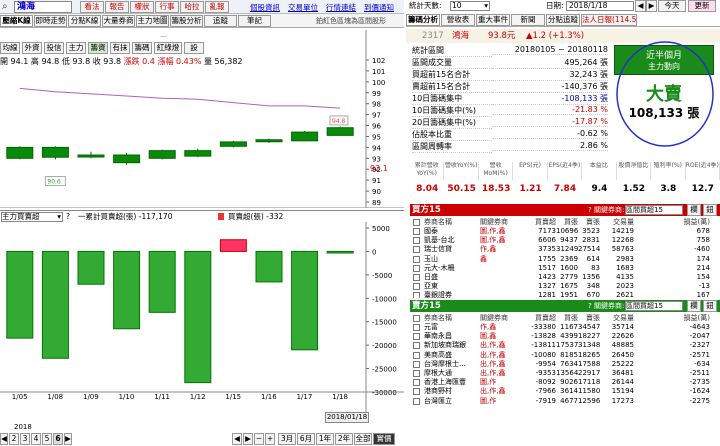  I want to click on sell-cell-0: 港商野村, so click(452, 391).